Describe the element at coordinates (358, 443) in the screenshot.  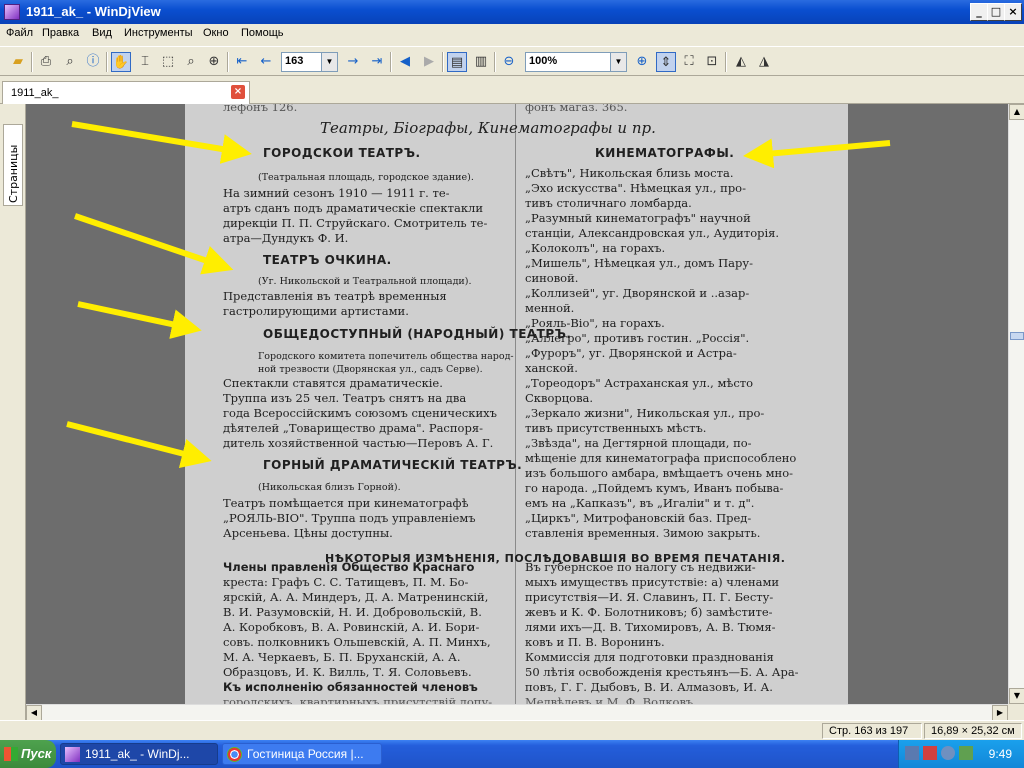
I see `page-text-line: дитель хозяйственной частью—Перовъ А. Г.` at that location.